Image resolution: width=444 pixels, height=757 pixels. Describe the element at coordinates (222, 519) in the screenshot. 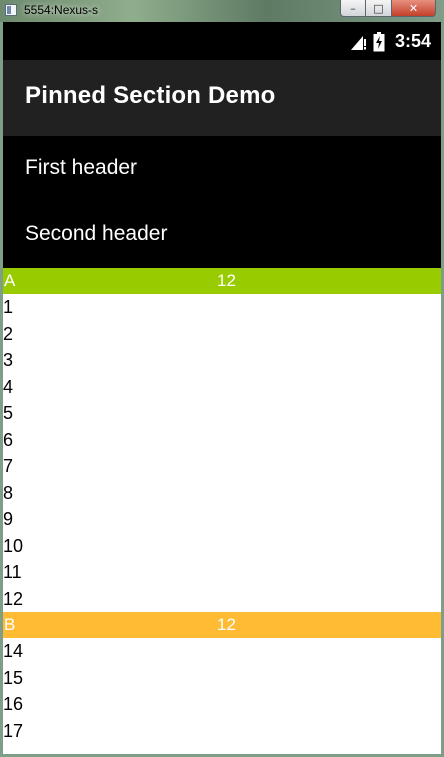

I see `list-item: 9` at that location.